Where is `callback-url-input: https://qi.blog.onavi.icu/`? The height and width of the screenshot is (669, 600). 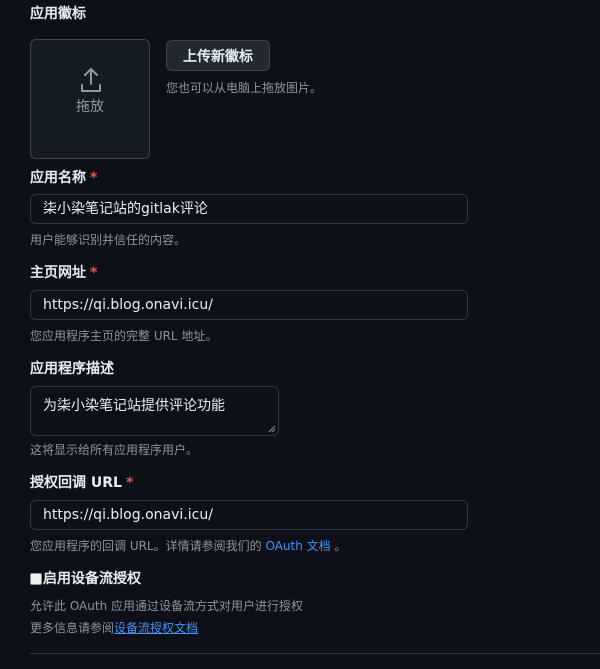
callback-url-input: https://qi.blog.onavi.icu/ is located at coordinates (249, 515).